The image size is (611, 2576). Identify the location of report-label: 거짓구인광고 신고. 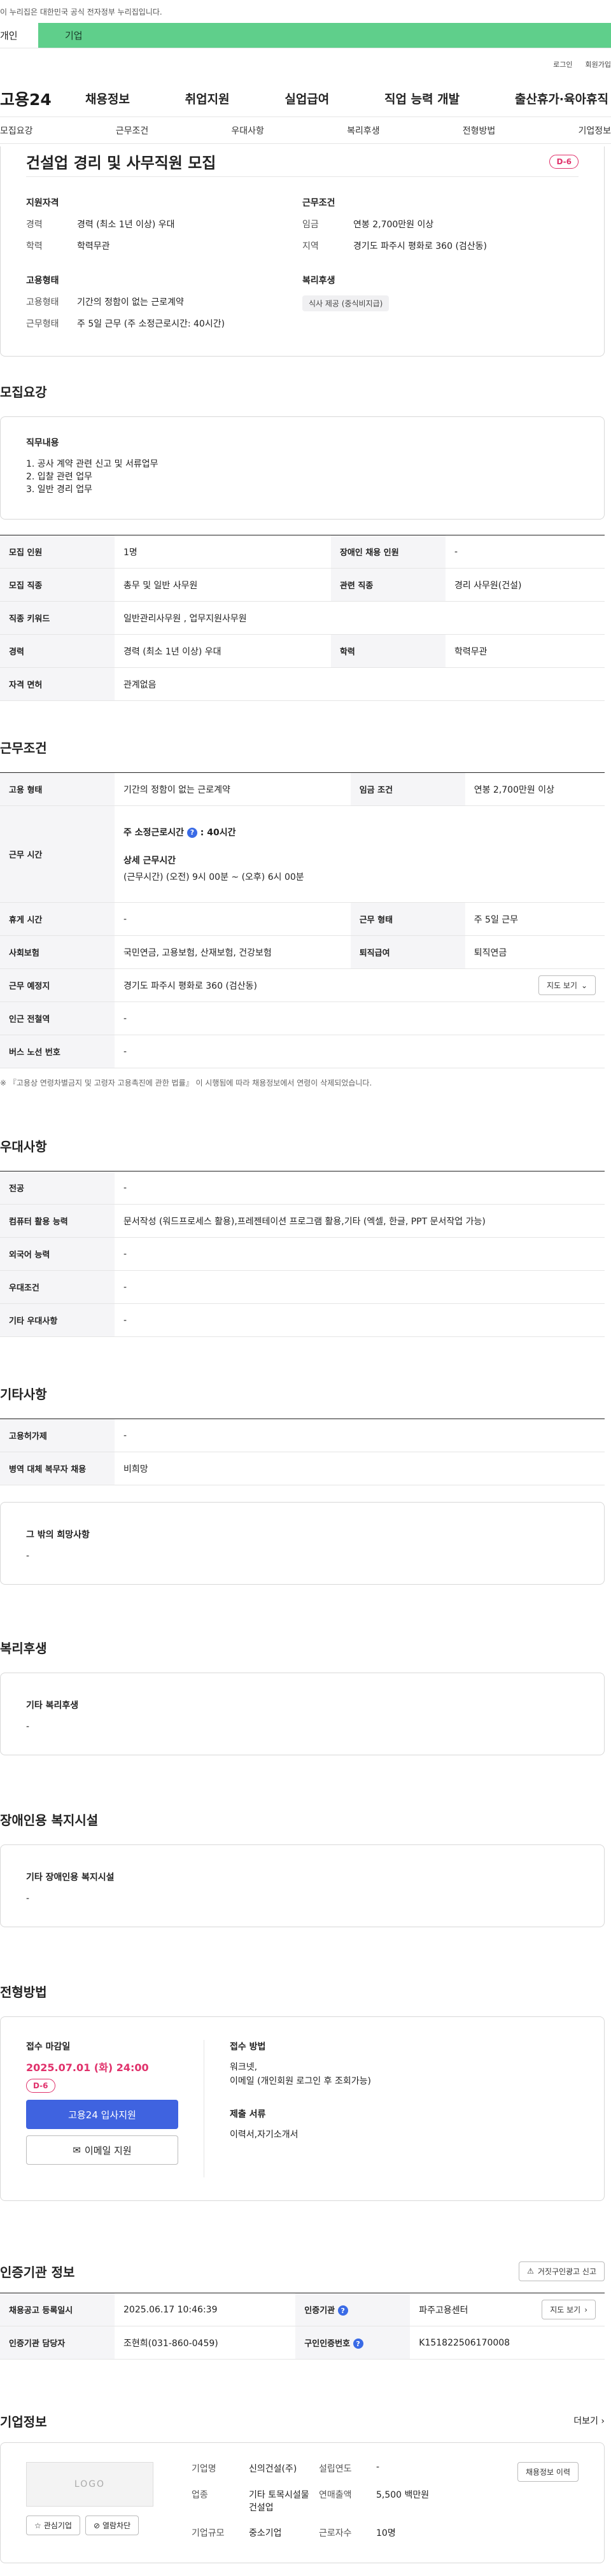
(566, 2271).